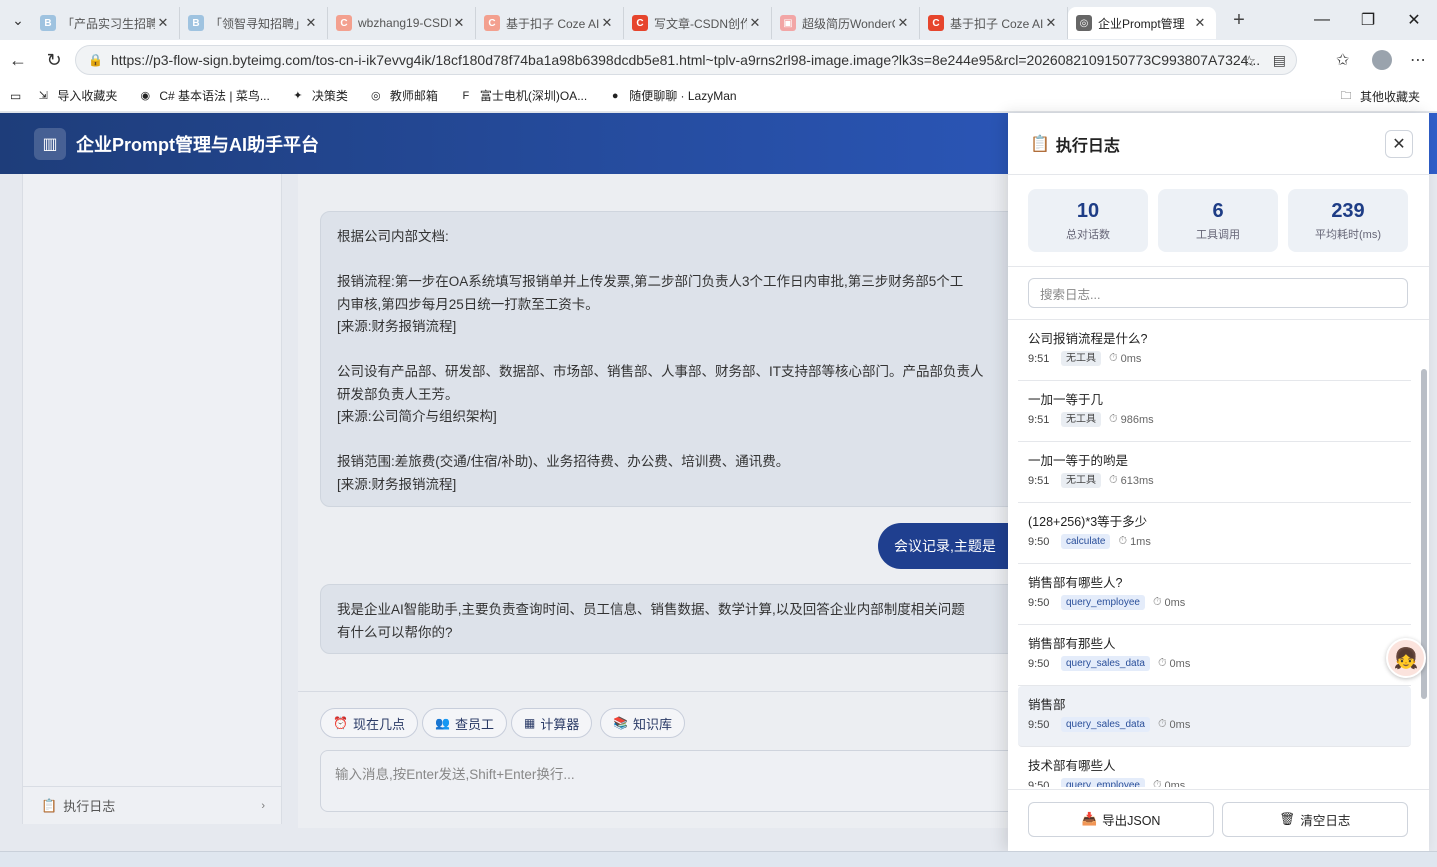 Image resolution: width=1437 pixels, height=867 pixels. I want to click on bookmark-item: ◎ 教师邮箱, so click(403, 95).